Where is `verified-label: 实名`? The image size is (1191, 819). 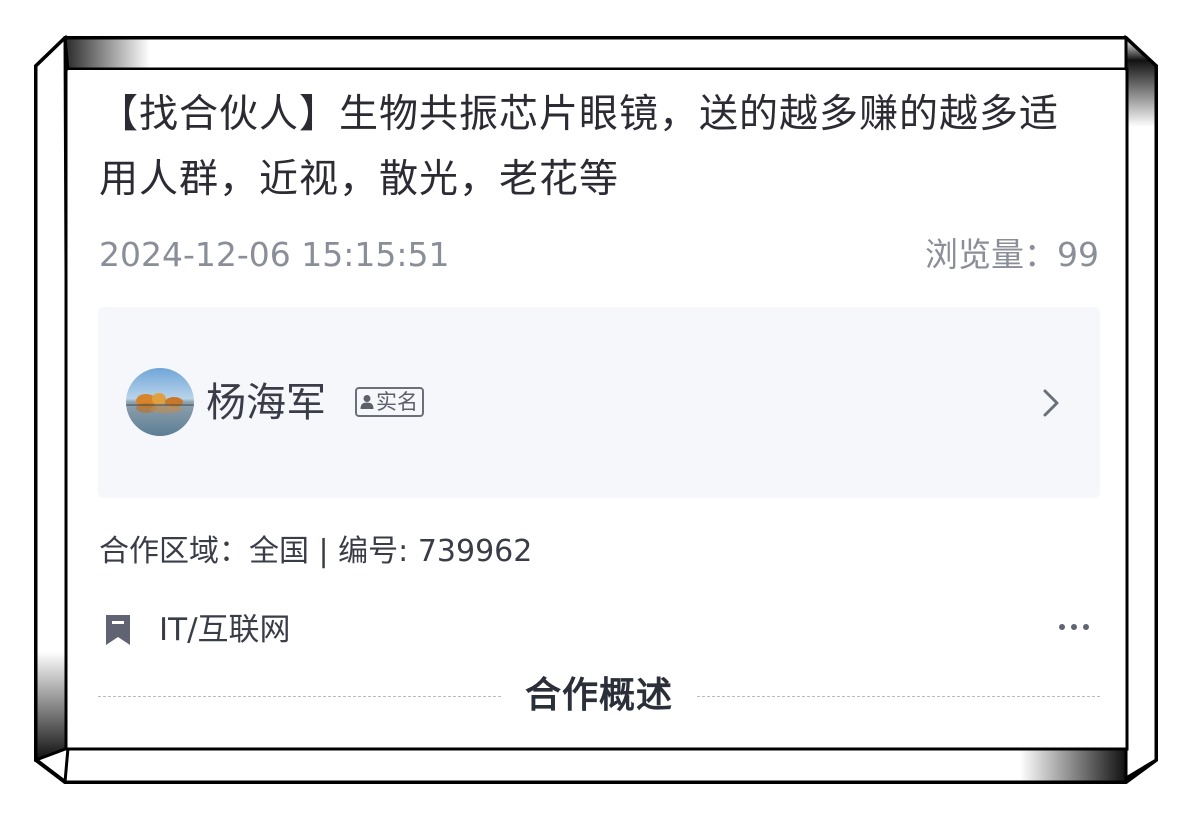 verified-label: 实名 is located at coordinates (397, 402).